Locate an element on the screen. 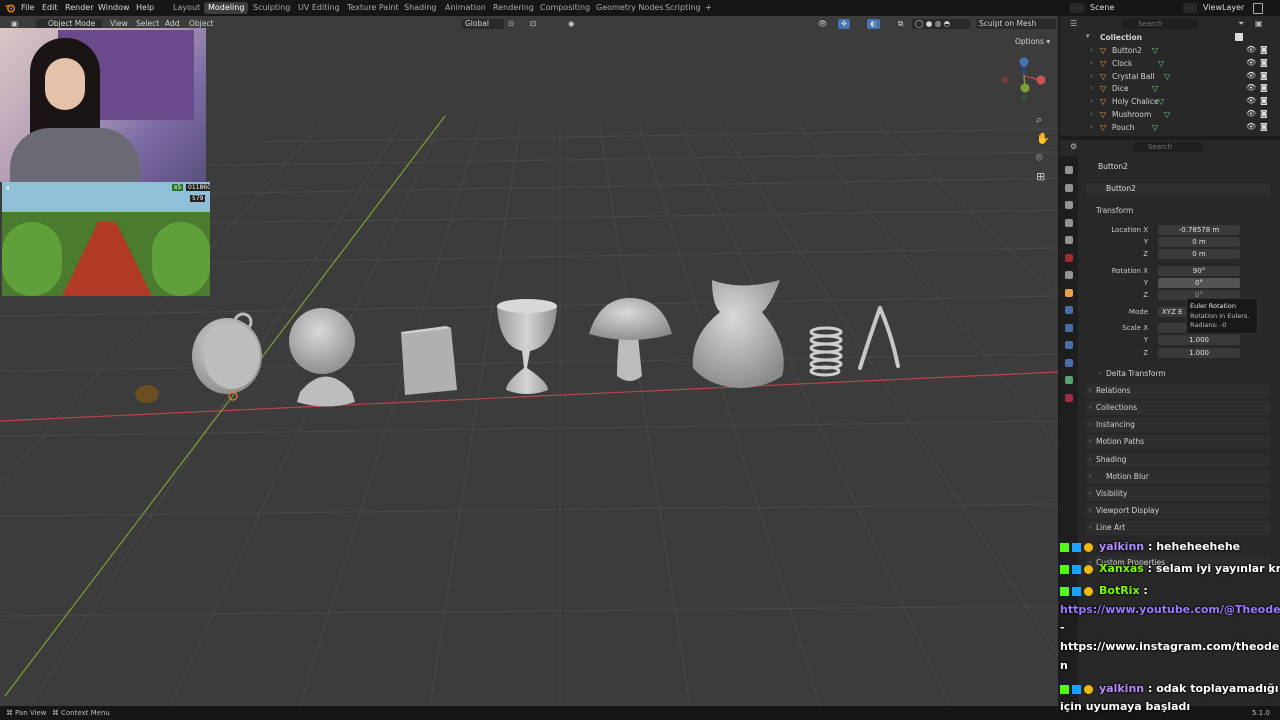 Image resolution: width=1280 pixels, height=720 pixels. particles-icon is located at coordinates (1069, 327).